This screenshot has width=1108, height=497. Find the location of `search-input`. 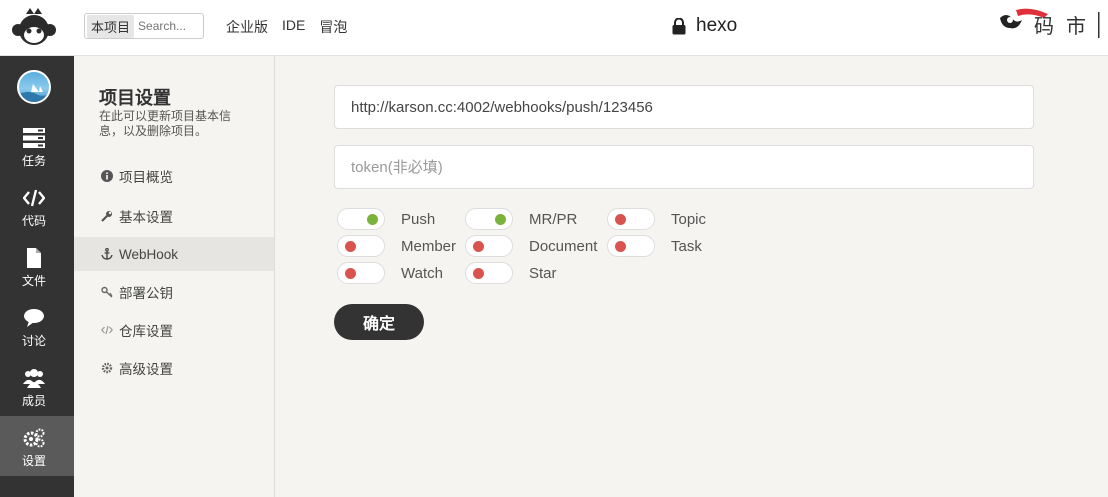

search-input is located at coordinates (168, 26).